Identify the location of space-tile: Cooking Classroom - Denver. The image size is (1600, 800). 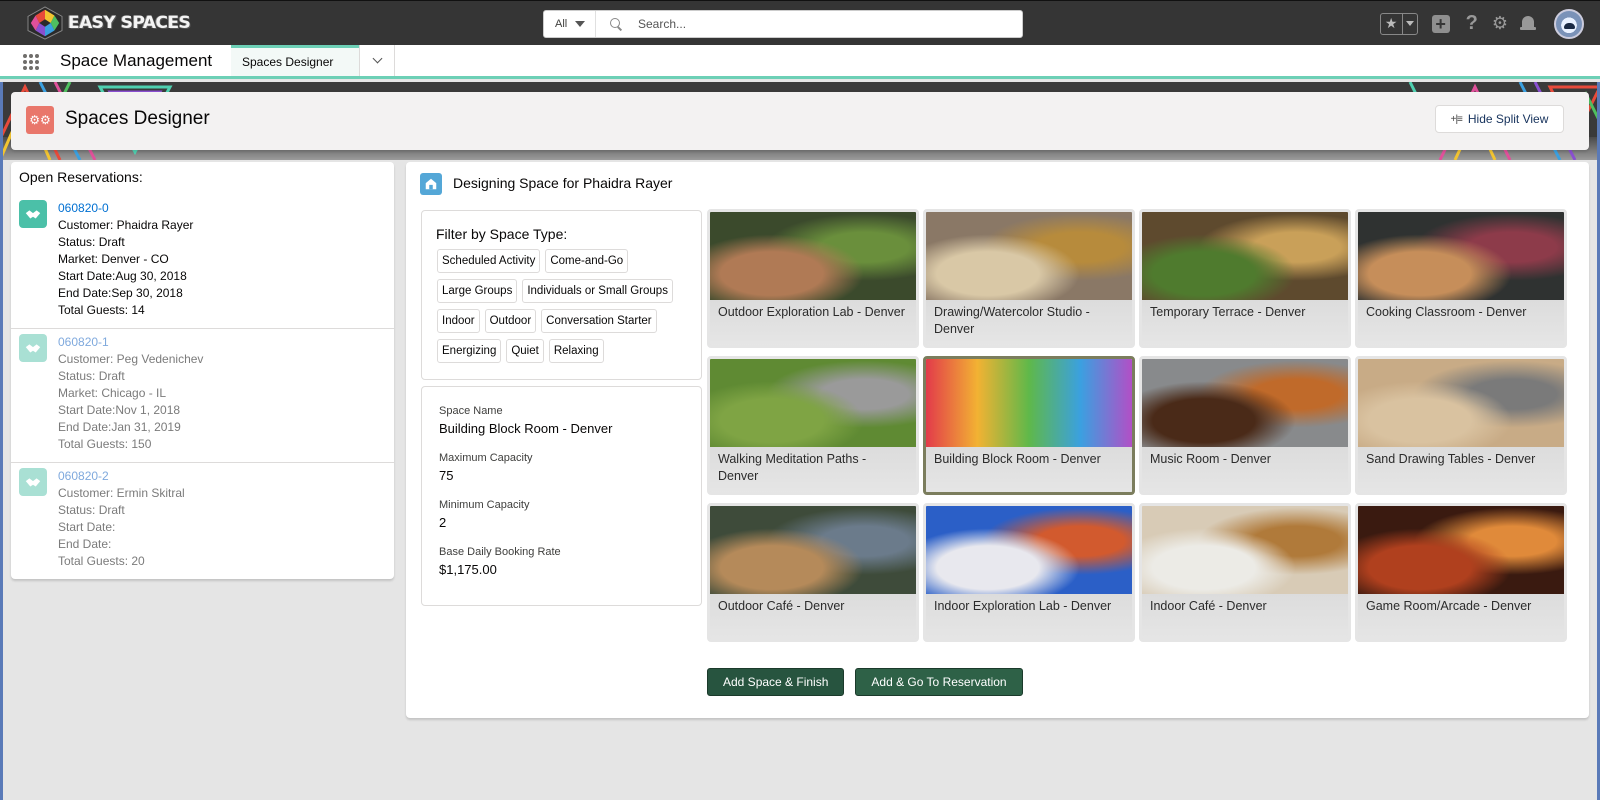
(1461, 278).